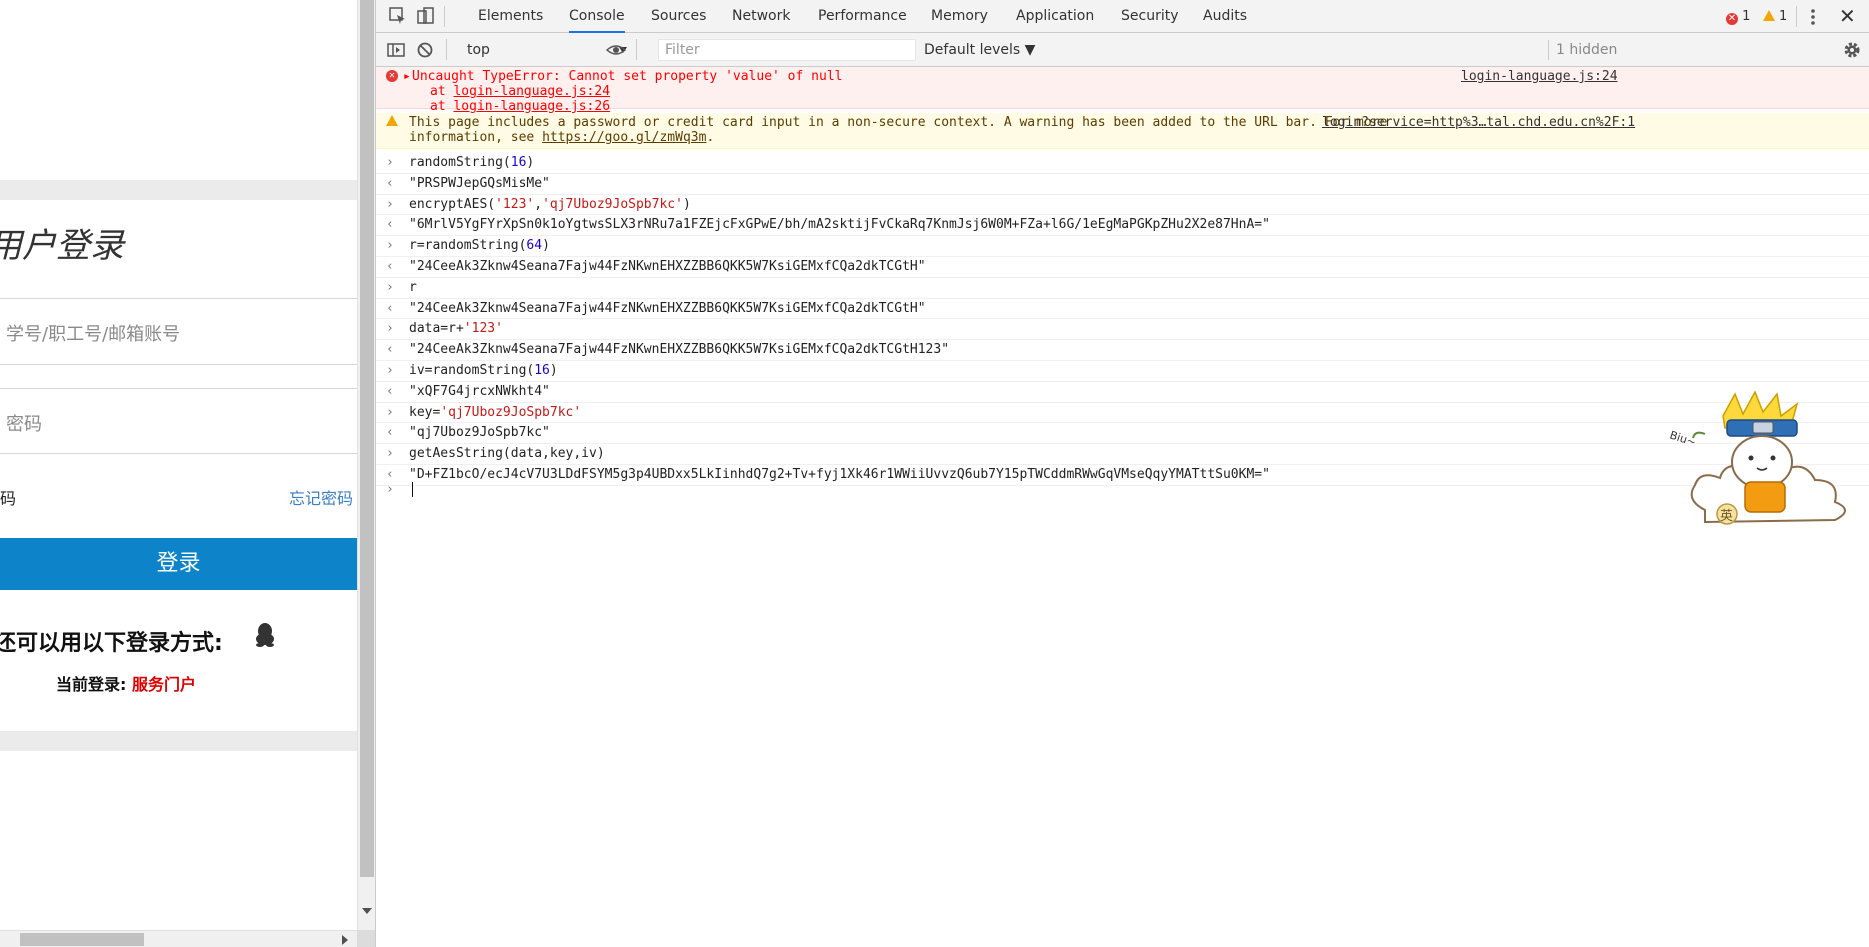  I want to click on expand-arrow-icon: ▸, so click(407, 76).